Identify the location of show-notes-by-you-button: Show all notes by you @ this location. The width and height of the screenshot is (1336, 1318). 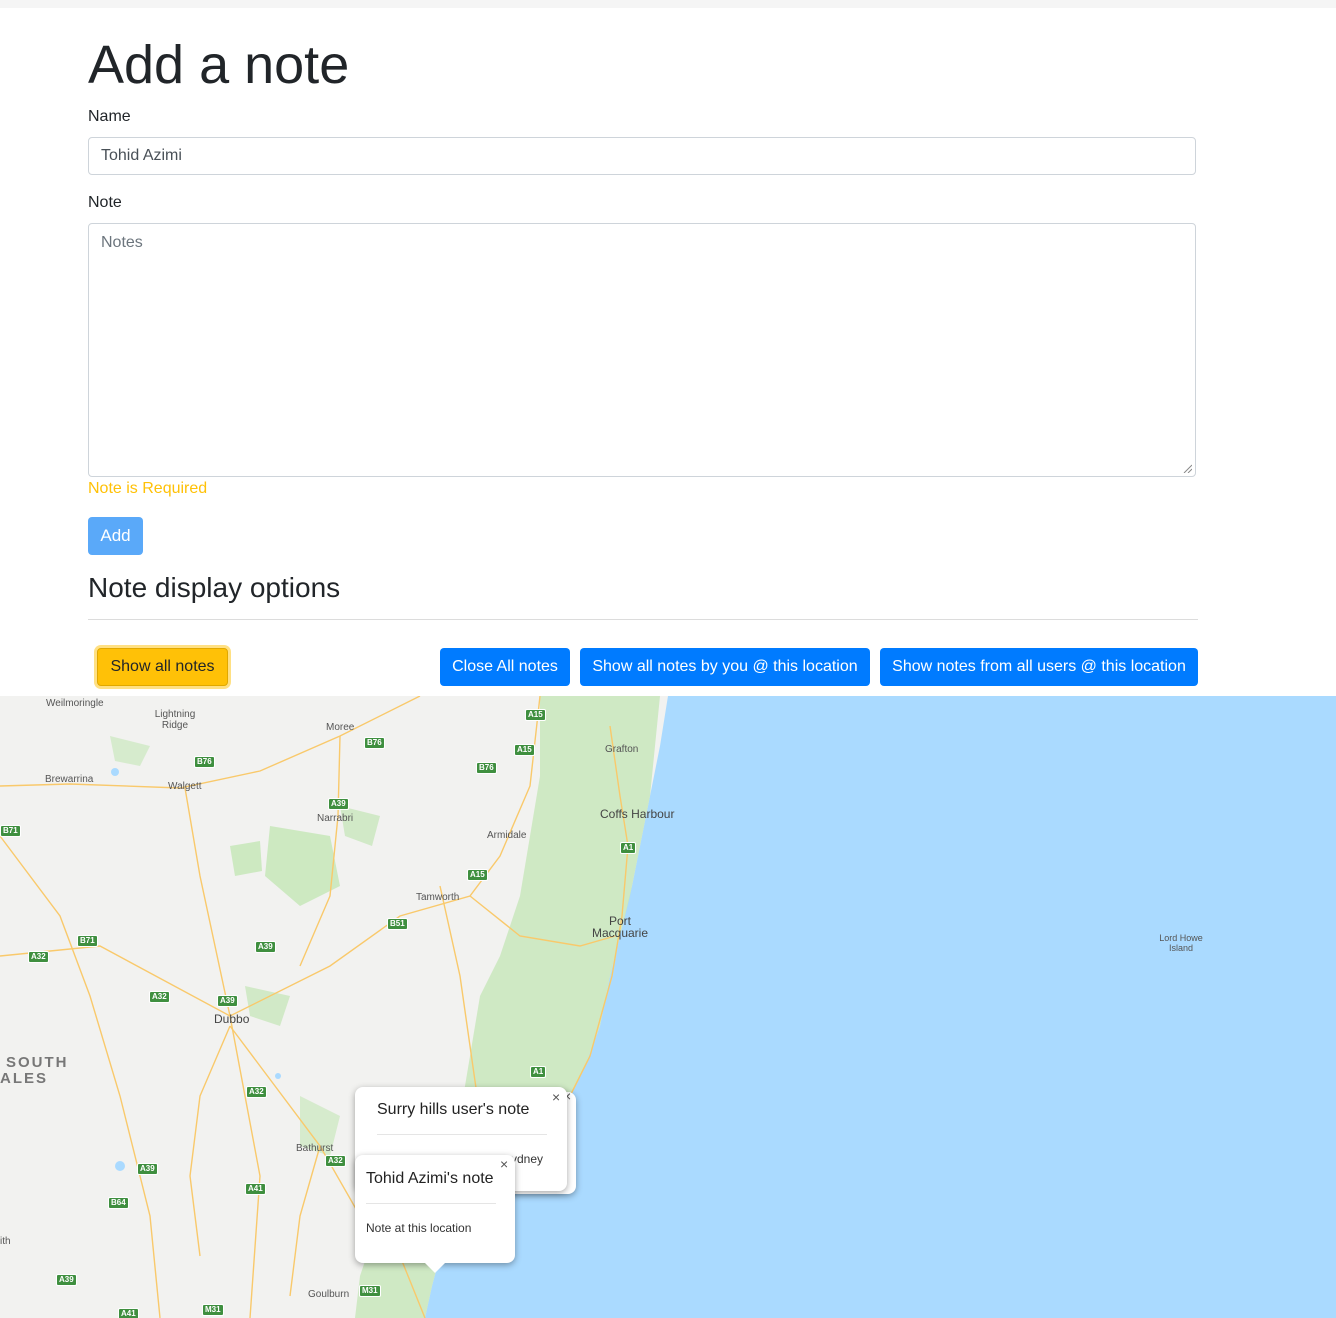
(725, 667).